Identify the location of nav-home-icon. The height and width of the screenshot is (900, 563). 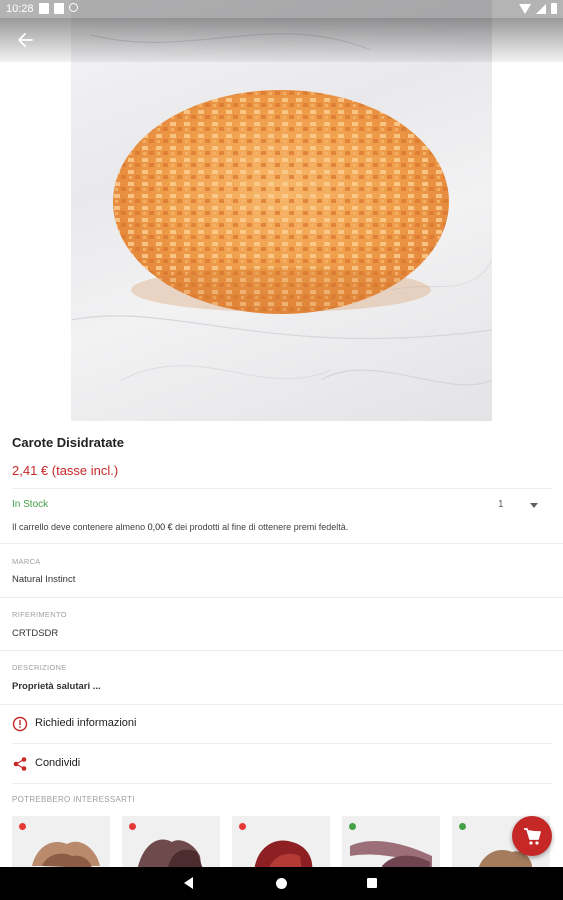
(281, 883).